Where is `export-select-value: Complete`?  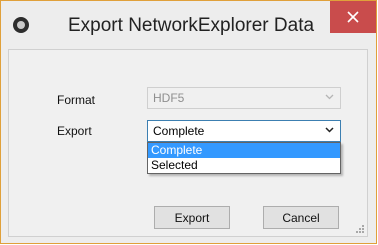 export-select-value: Complete is located at coordinates (179, 131).